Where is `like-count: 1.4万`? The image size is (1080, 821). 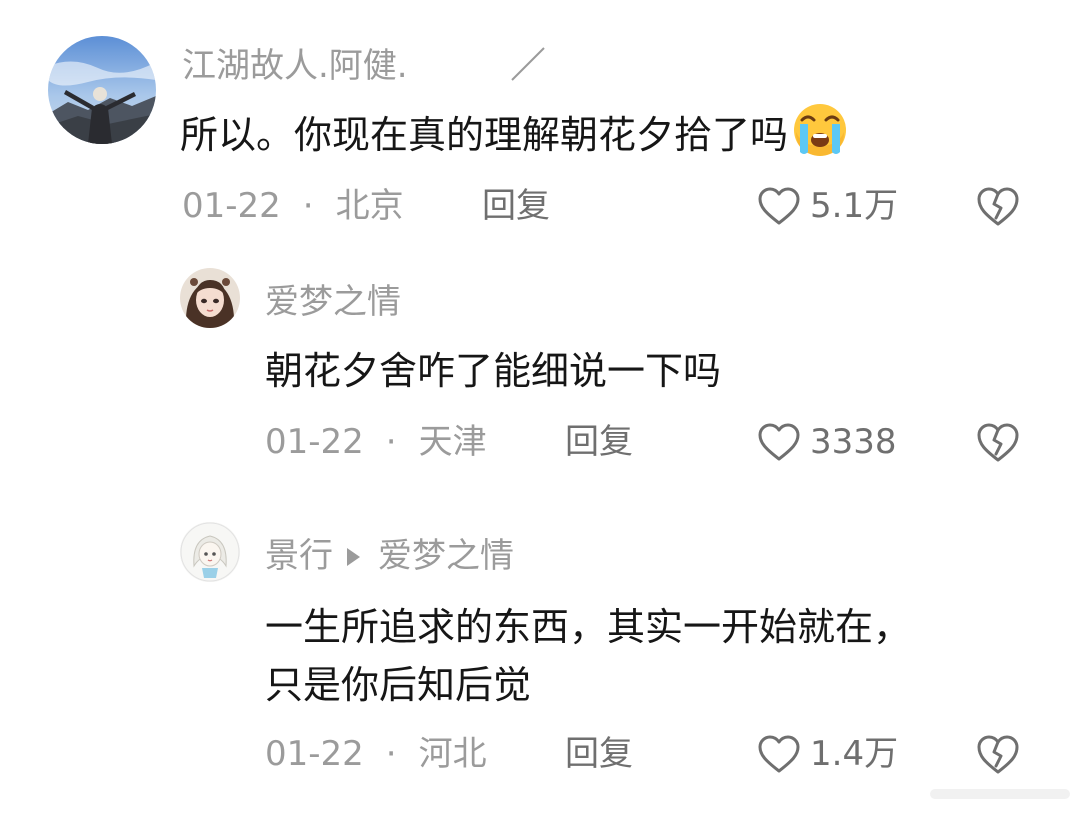
like-count: 1.4万 is located at coordinates (854, 754).